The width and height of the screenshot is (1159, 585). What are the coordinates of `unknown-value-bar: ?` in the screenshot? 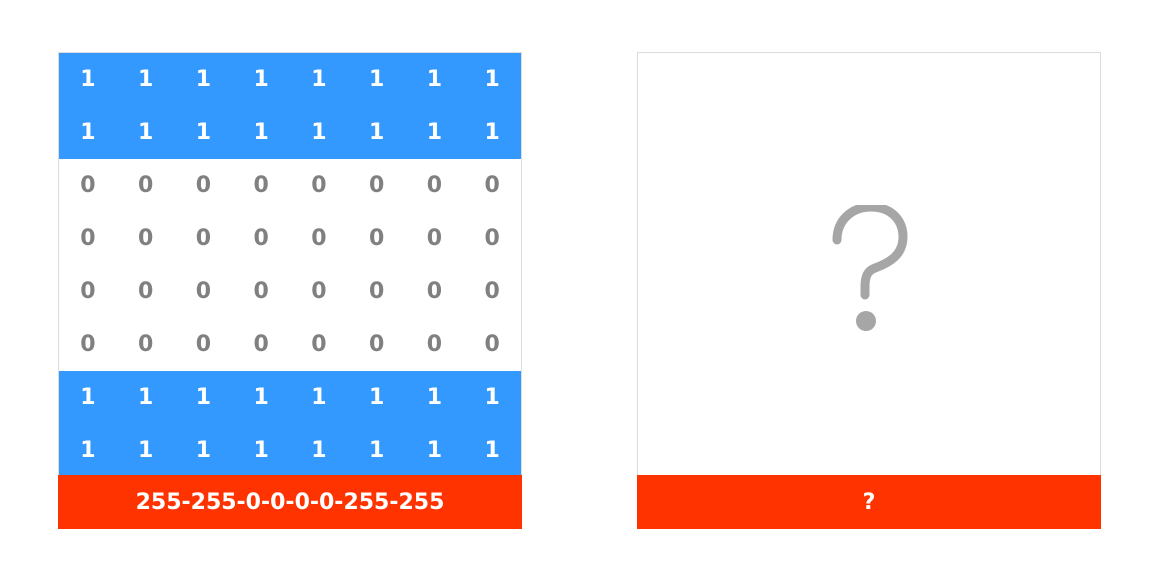 It's located at (869, 502).